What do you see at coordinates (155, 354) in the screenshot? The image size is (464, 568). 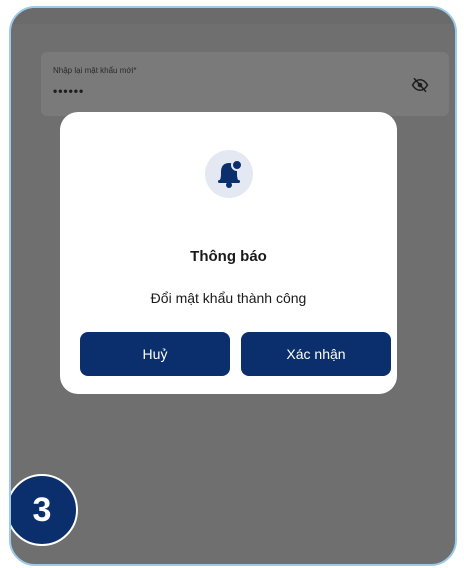 I see `cancel-button: Huỷ` at bounding box center [155, 354].